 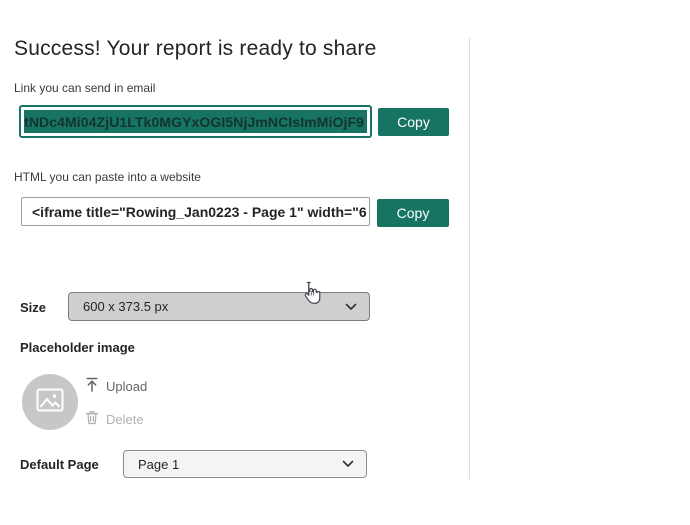 What do you see at coordinates (413, 213) in the screenshot?
I see `copy-html-button: Copy` at bounding box center [413, 213].